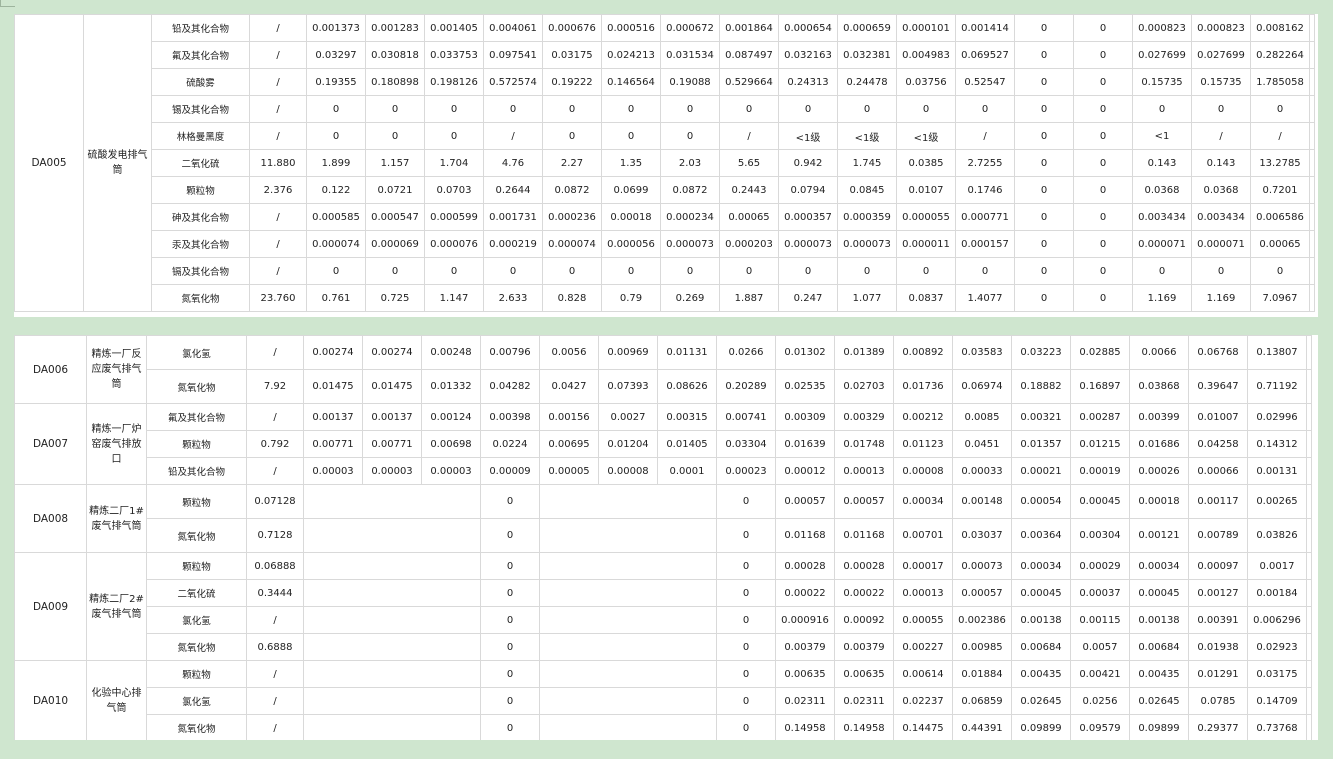 The height and width of the screenshot is (759, 1333). What do you see at coordinates (513, 244) in the screenshot?
I see `value-cell: 0.000219` at bounding box center [513, 244].